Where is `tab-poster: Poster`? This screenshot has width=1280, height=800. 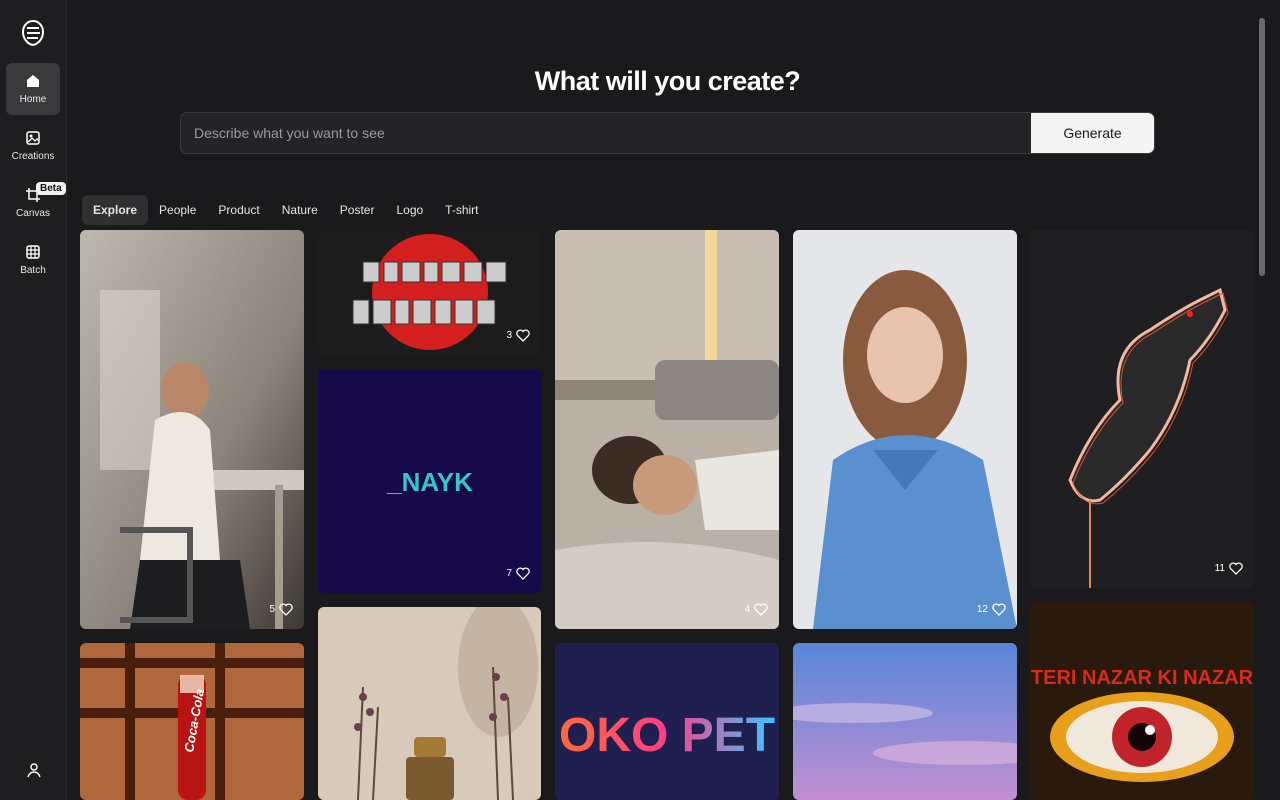 tab-poster: Poster is located at coordinates (357, 210).